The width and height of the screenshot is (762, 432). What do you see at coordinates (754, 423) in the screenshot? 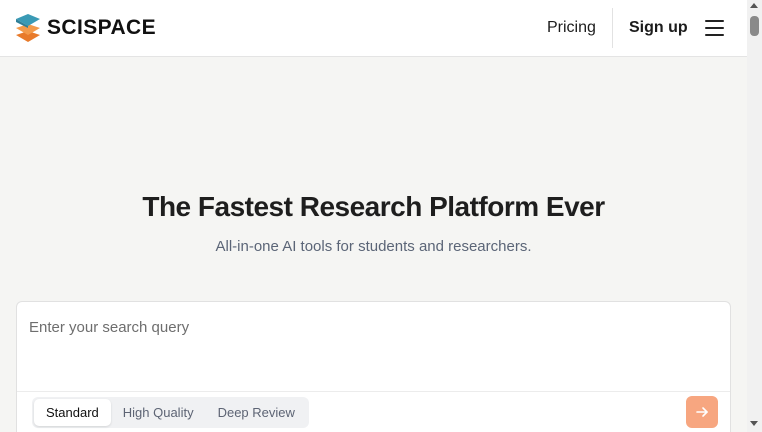
I see `scroll-down-arrow-icon` at bounding box center [754, 423].